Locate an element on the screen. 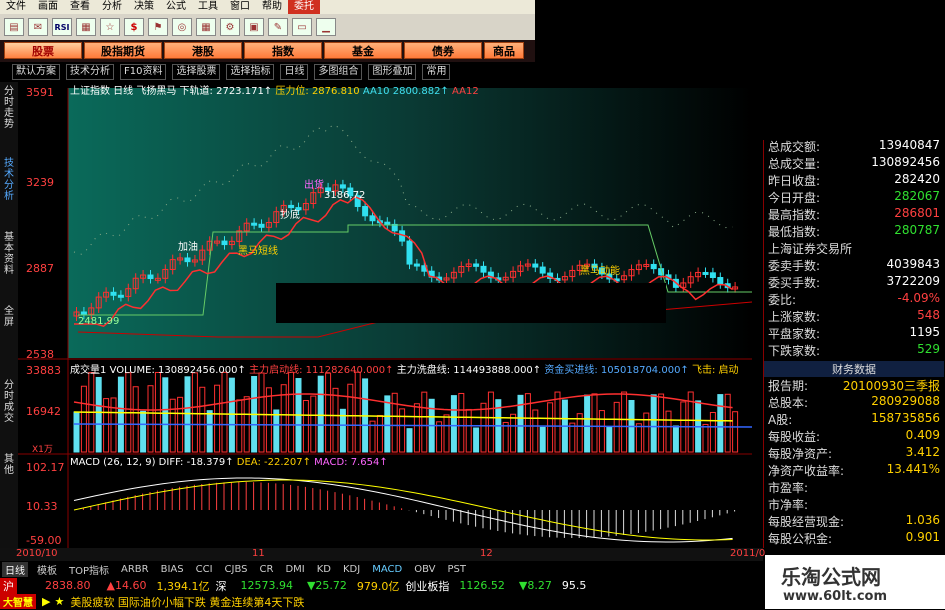 Image resolution: width=945 pixels, height=610 pixels. menu-help: 帮助 is located at coordinates (272, 7).